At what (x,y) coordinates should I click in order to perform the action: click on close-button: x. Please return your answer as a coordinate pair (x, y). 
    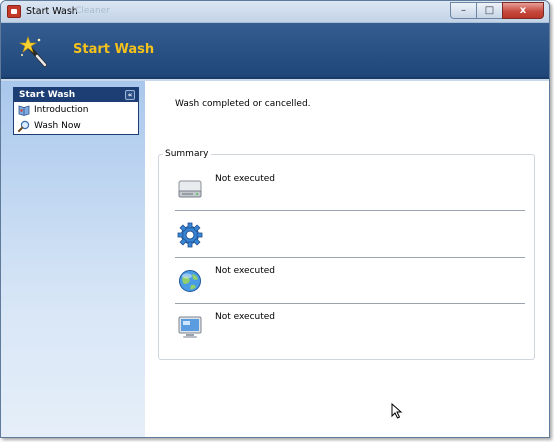
    Looking at the image, I should click on (523, 10).